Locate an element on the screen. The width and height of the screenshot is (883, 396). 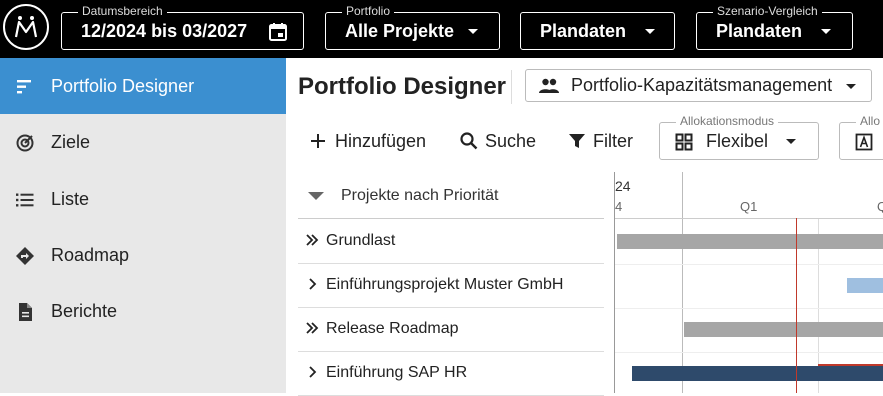
gantt-header-divider is located at coordinates (749, 218).